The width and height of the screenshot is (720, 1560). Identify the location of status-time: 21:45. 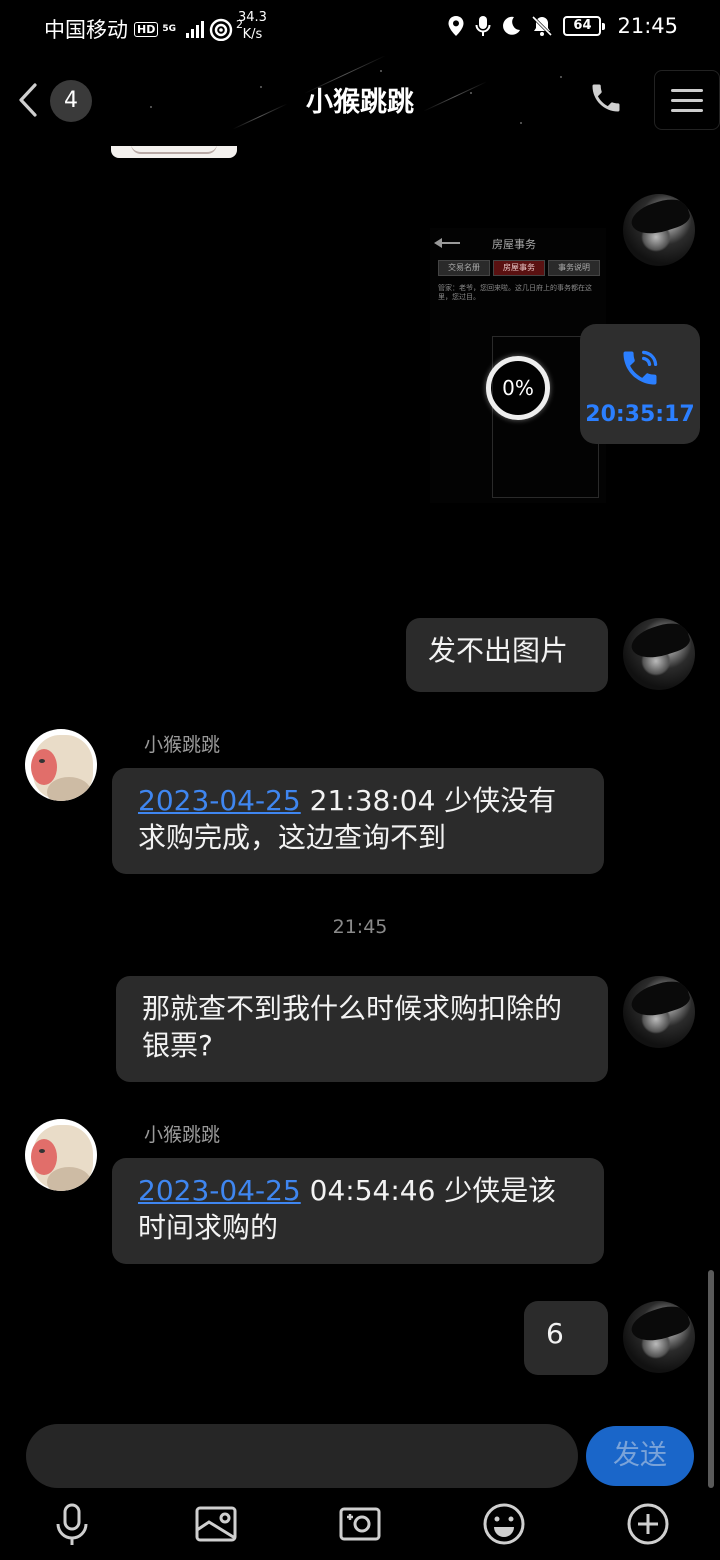
(647, 26).